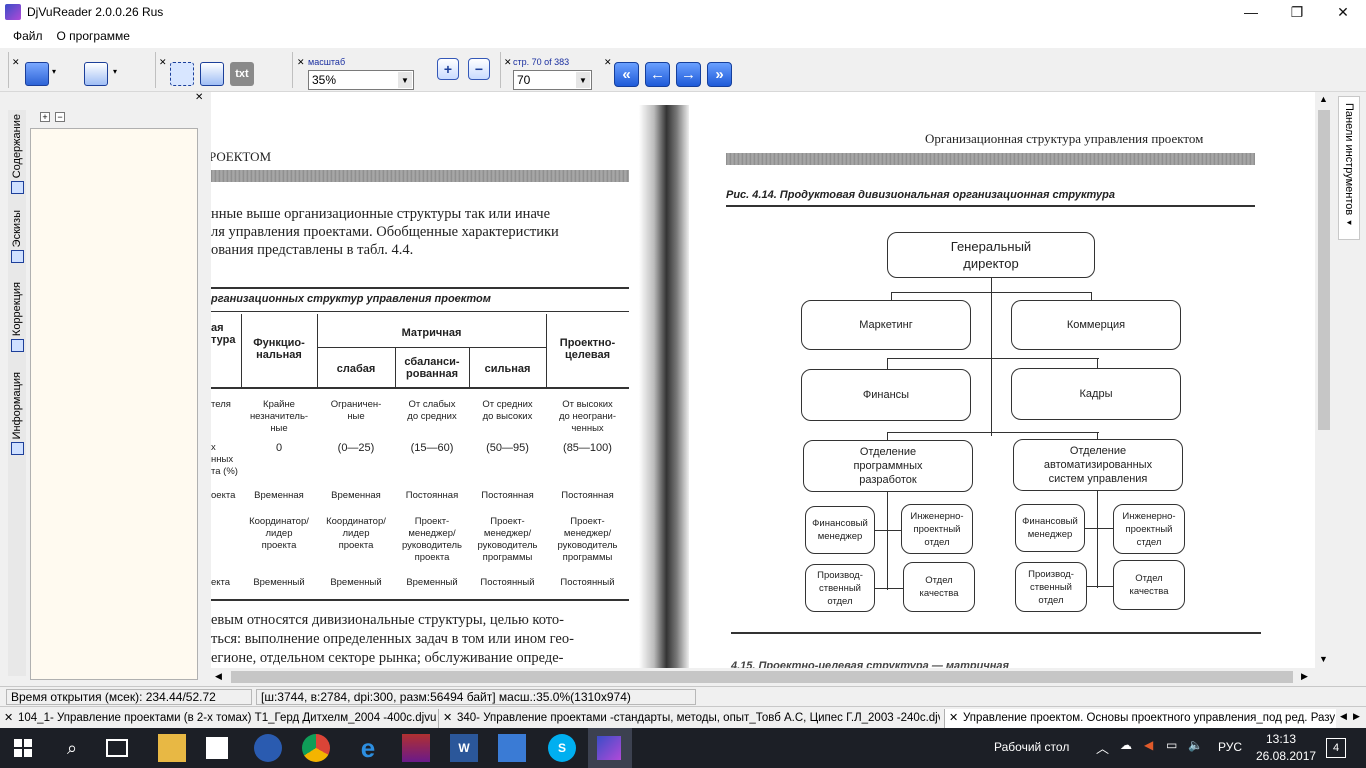 The image size is (1366, 768). I want to click on image-select-icon, so click(212, 74).